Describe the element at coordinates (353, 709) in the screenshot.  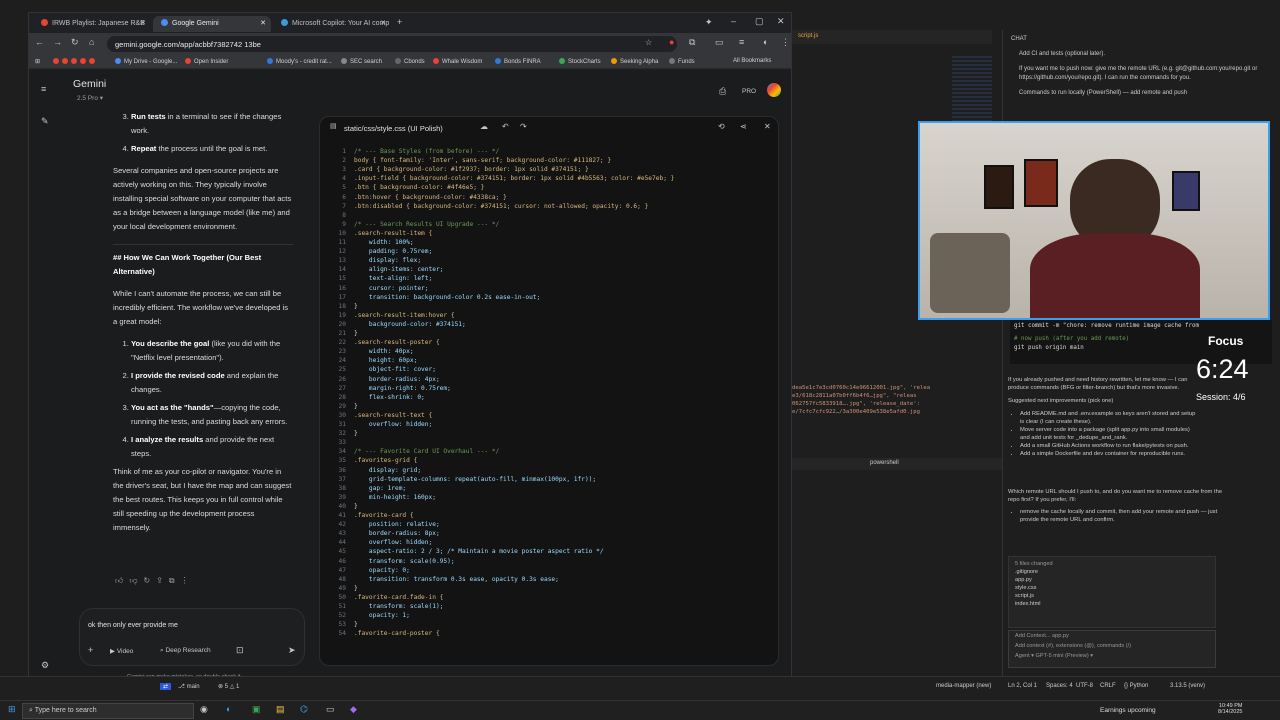
I see `app-icon: ◆` at that location.